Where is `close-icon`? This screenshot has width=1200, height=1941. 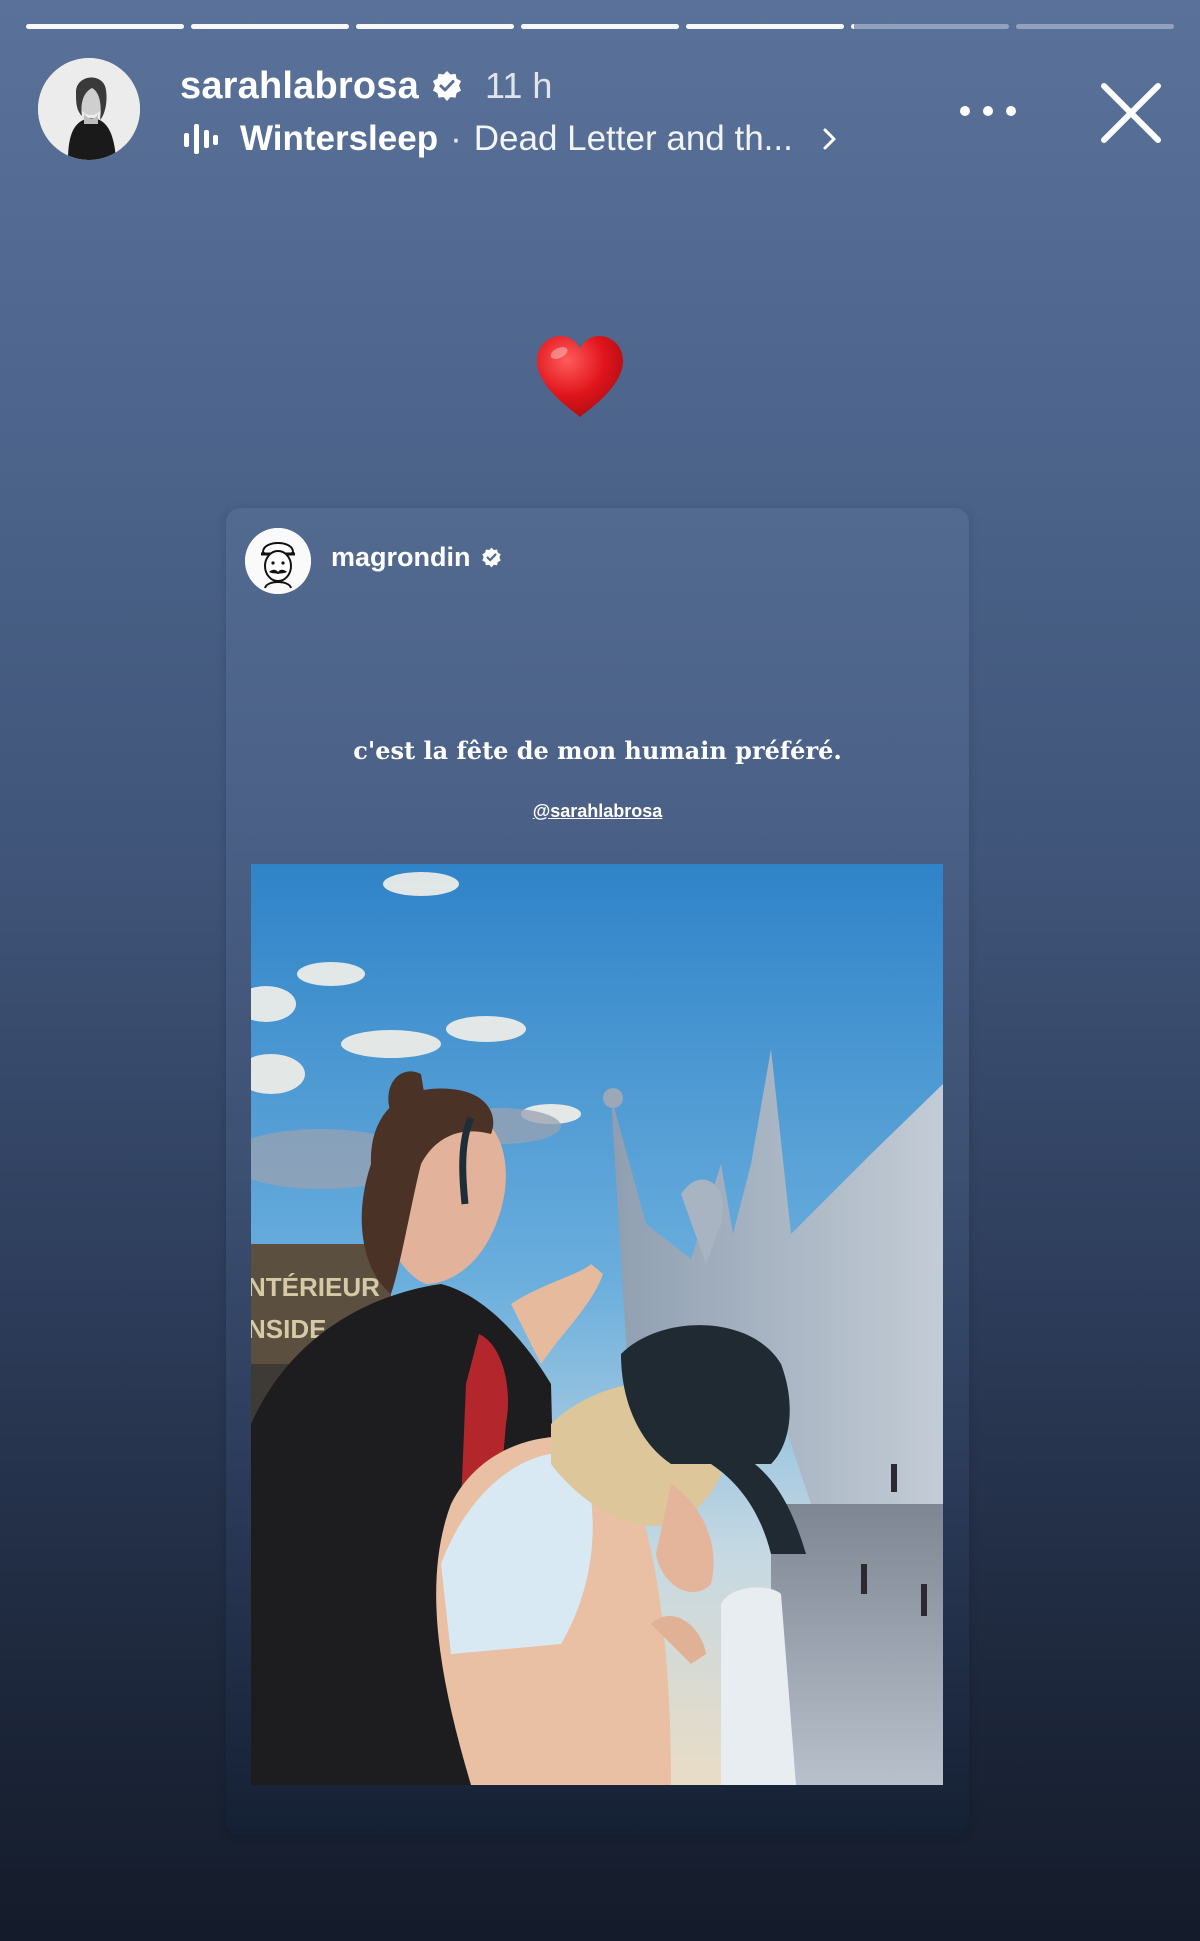 close-icon is located at coordinates (1131, 113).